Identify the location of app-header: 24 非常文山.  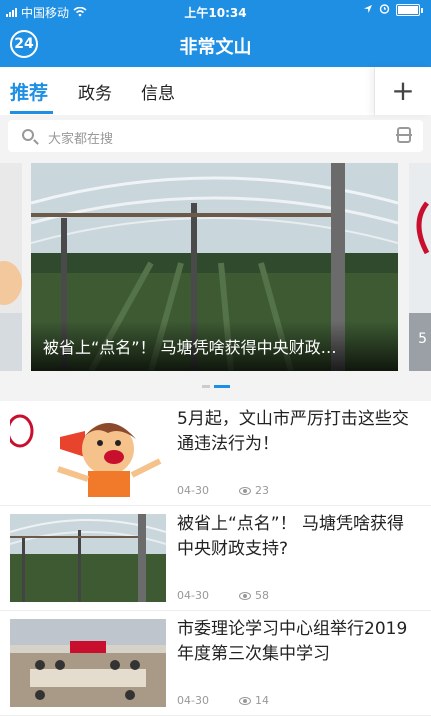
(215, 44).